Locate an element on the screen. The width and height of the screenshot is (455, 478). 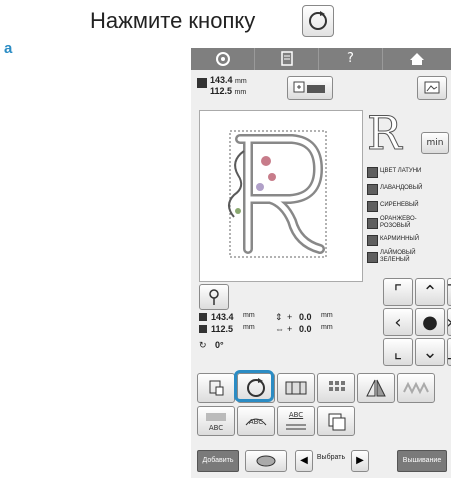
info-height: 143.4 is located at coordinates (222, 317).